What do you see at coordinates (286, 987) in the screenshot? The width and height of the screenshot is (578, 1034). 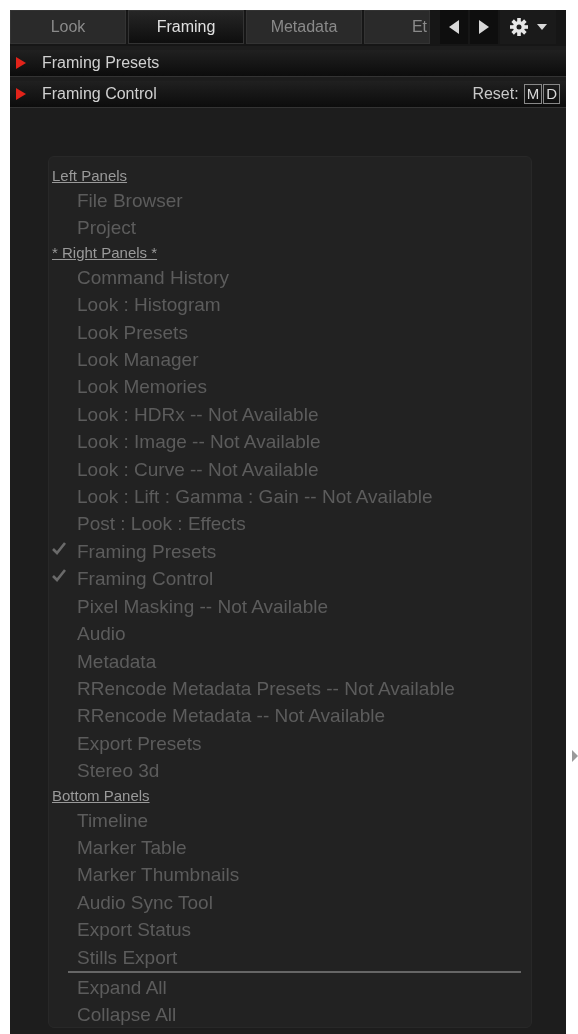 I see `menu-item: Expand All` at bounding box center [286, 987].